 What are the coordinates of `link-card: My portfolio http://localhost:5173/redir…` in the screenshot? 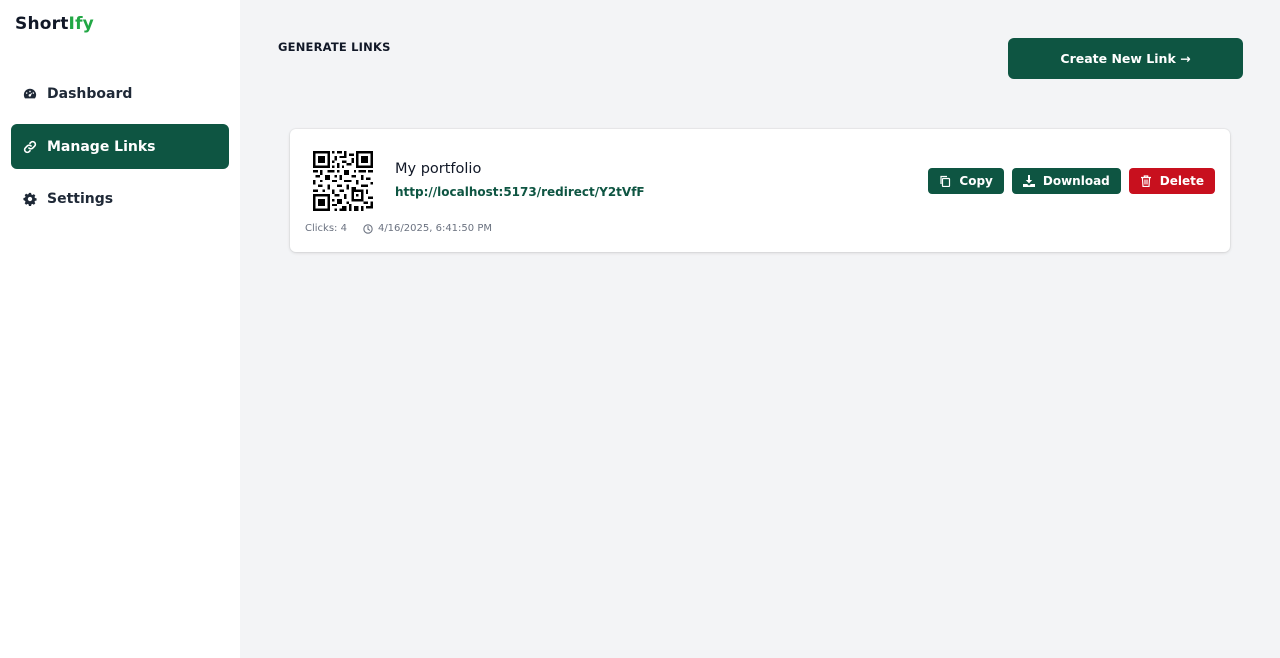 It's located at (760, 190).